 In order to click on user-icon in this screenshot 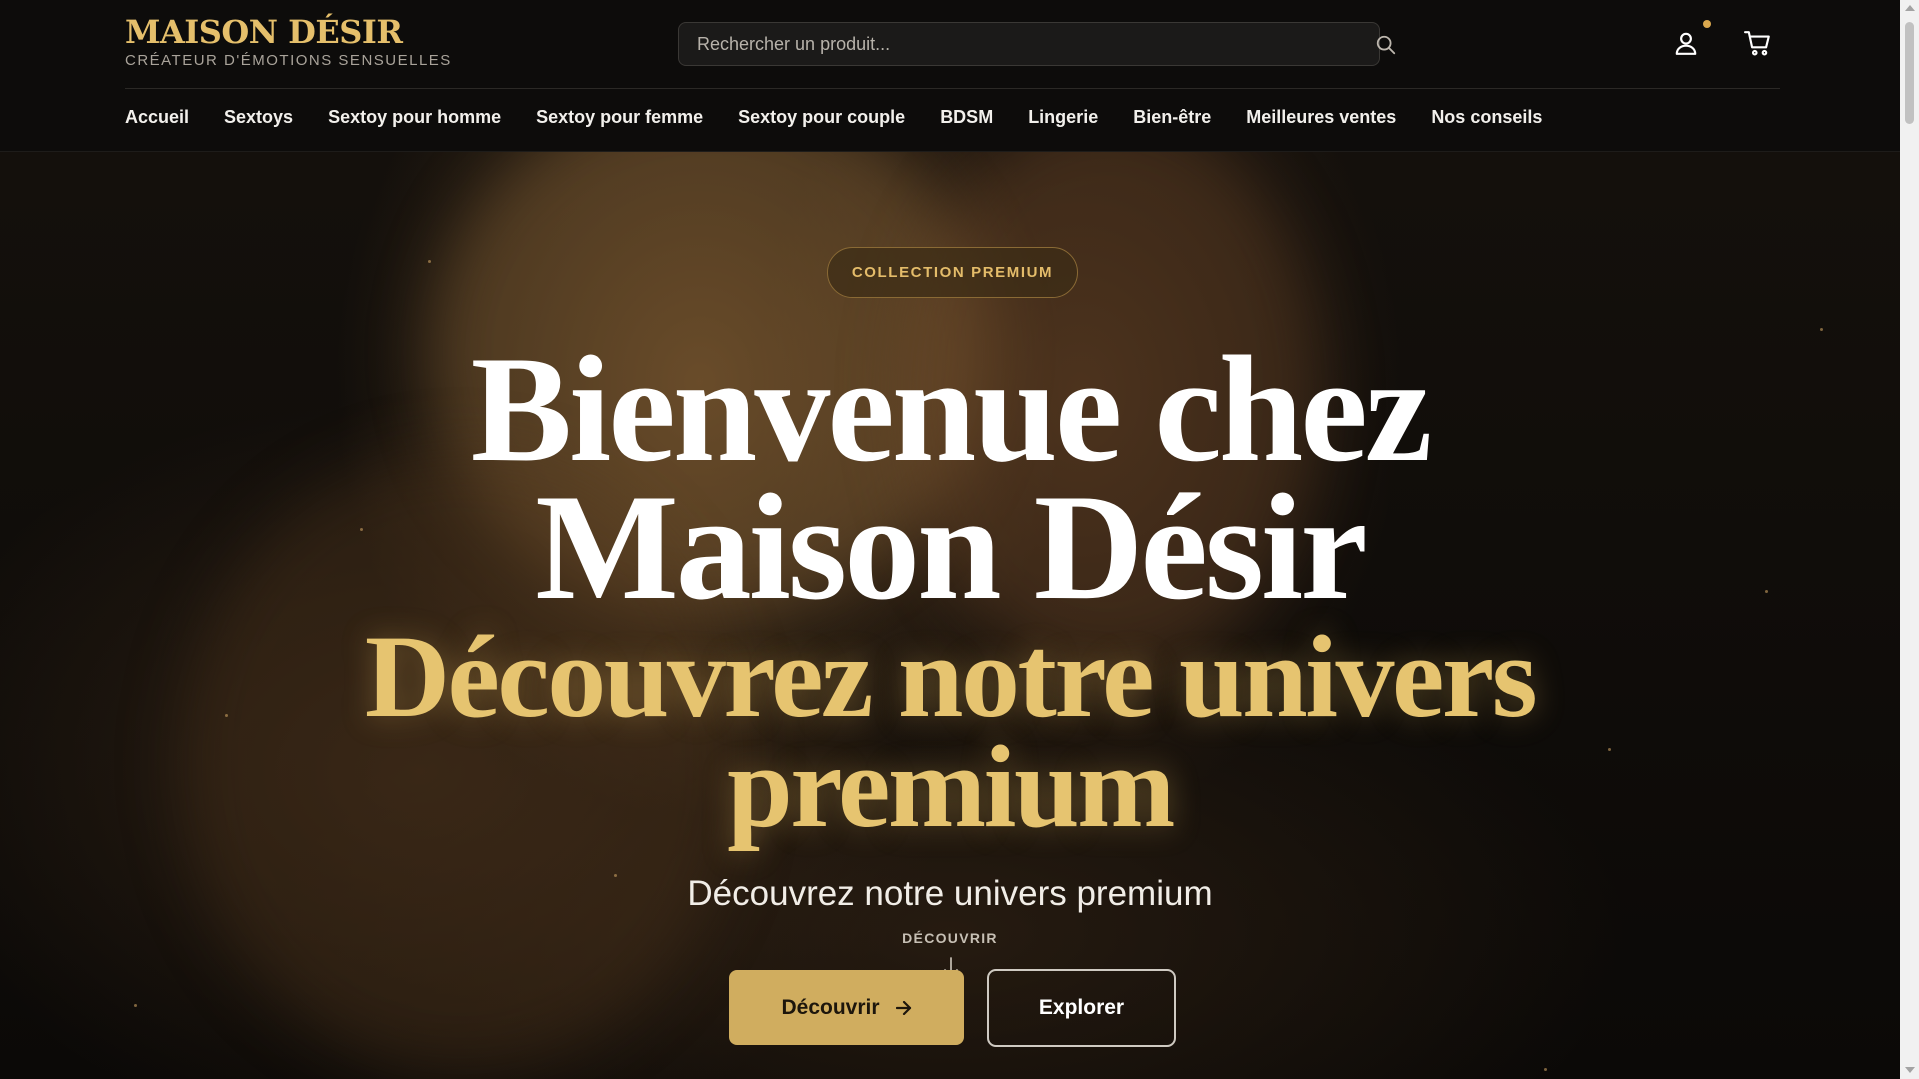, I will do `click(1686, 43)`.